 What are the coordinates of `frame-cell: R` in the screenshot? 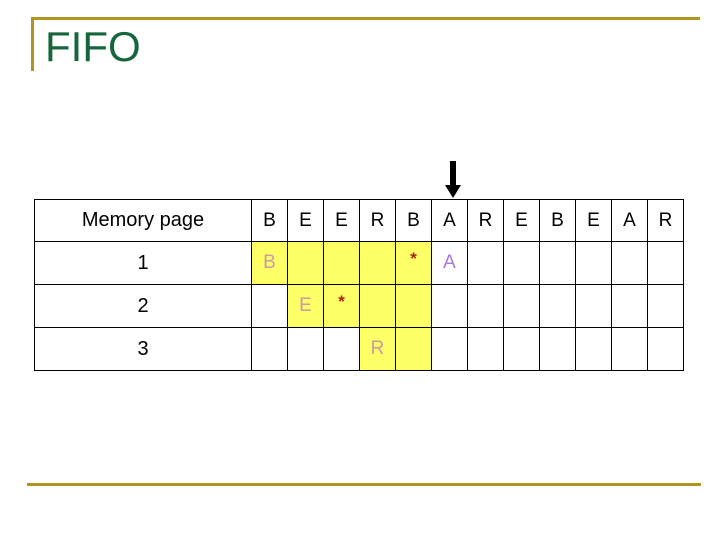 It's located at (377, 349).